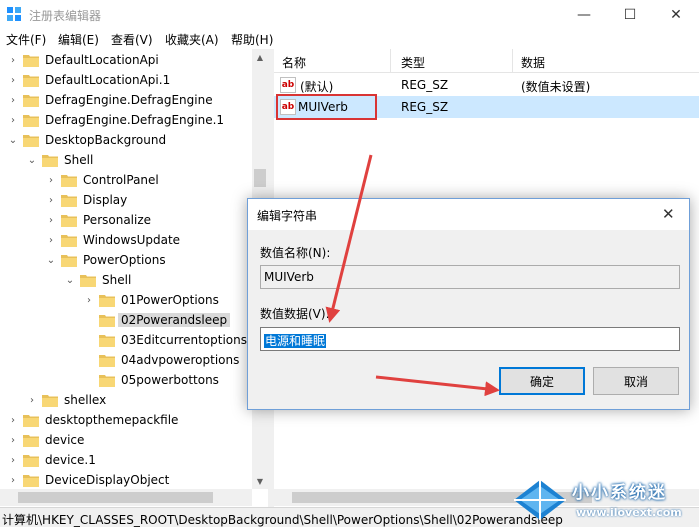 The width and height of the screenshot is (699, 527). What do you see at coordinates (79, 160) in the screenshot?
I see `tree-node-label: Shell` at bounding box center [79, 160].